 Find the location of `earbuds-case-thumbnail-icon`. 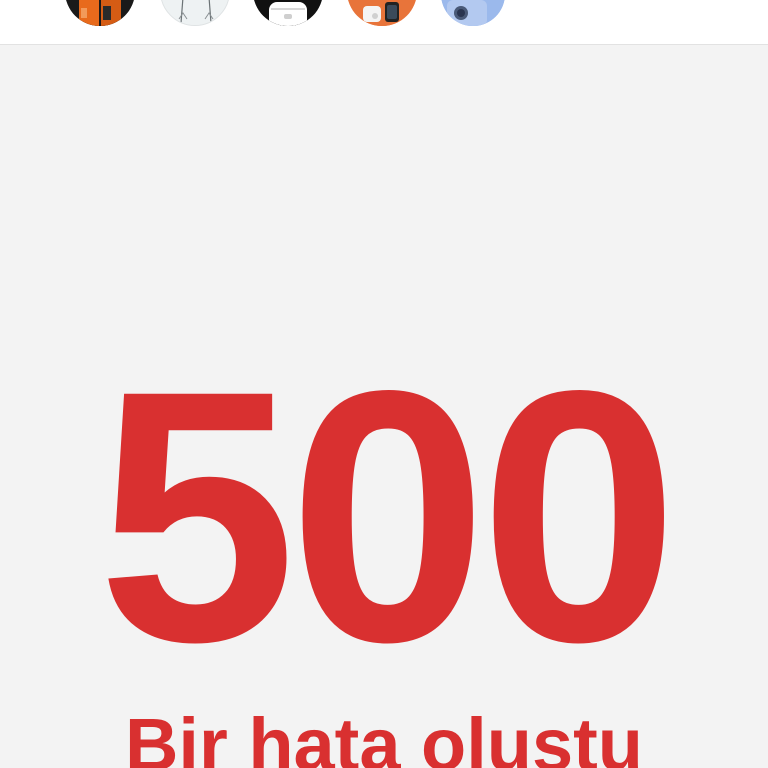

earbuds-case-thumbnail-icon is located at coordinates (288, 13).